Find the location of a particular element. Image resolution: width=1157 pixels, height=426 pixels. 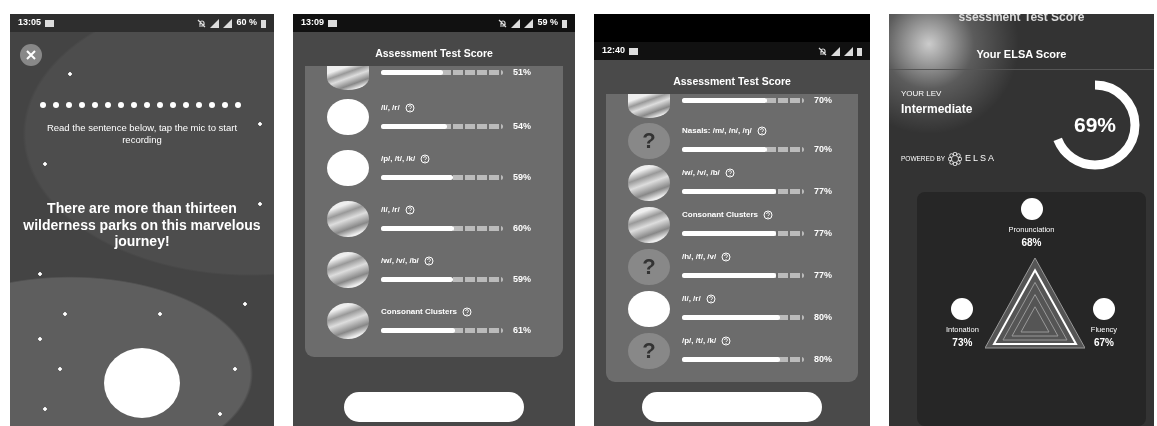

instruction-text: Read the sentence below, tap the mic to start recording is located at coordinates (142, 134).